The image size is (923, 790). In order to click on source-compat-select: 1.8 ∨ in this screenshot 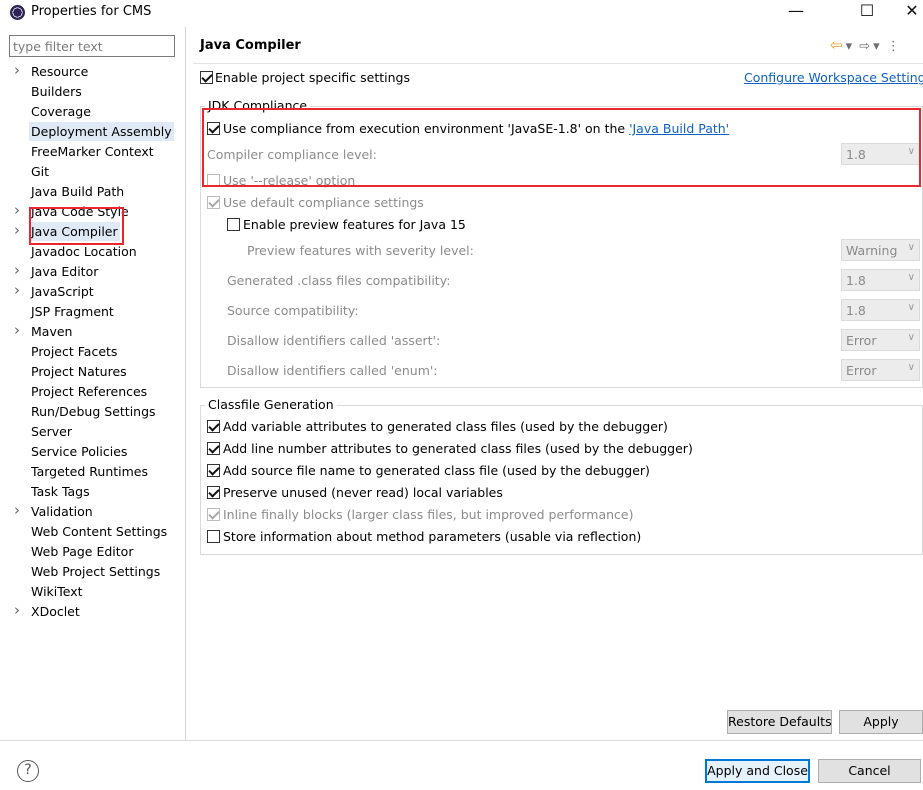, I will do `click(880, 310)`.